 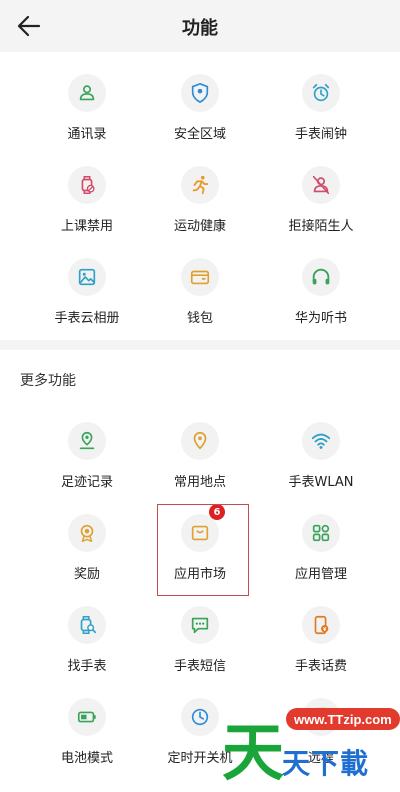 I want to click on feature-item: 通讯录, so click(x=87, y=120).